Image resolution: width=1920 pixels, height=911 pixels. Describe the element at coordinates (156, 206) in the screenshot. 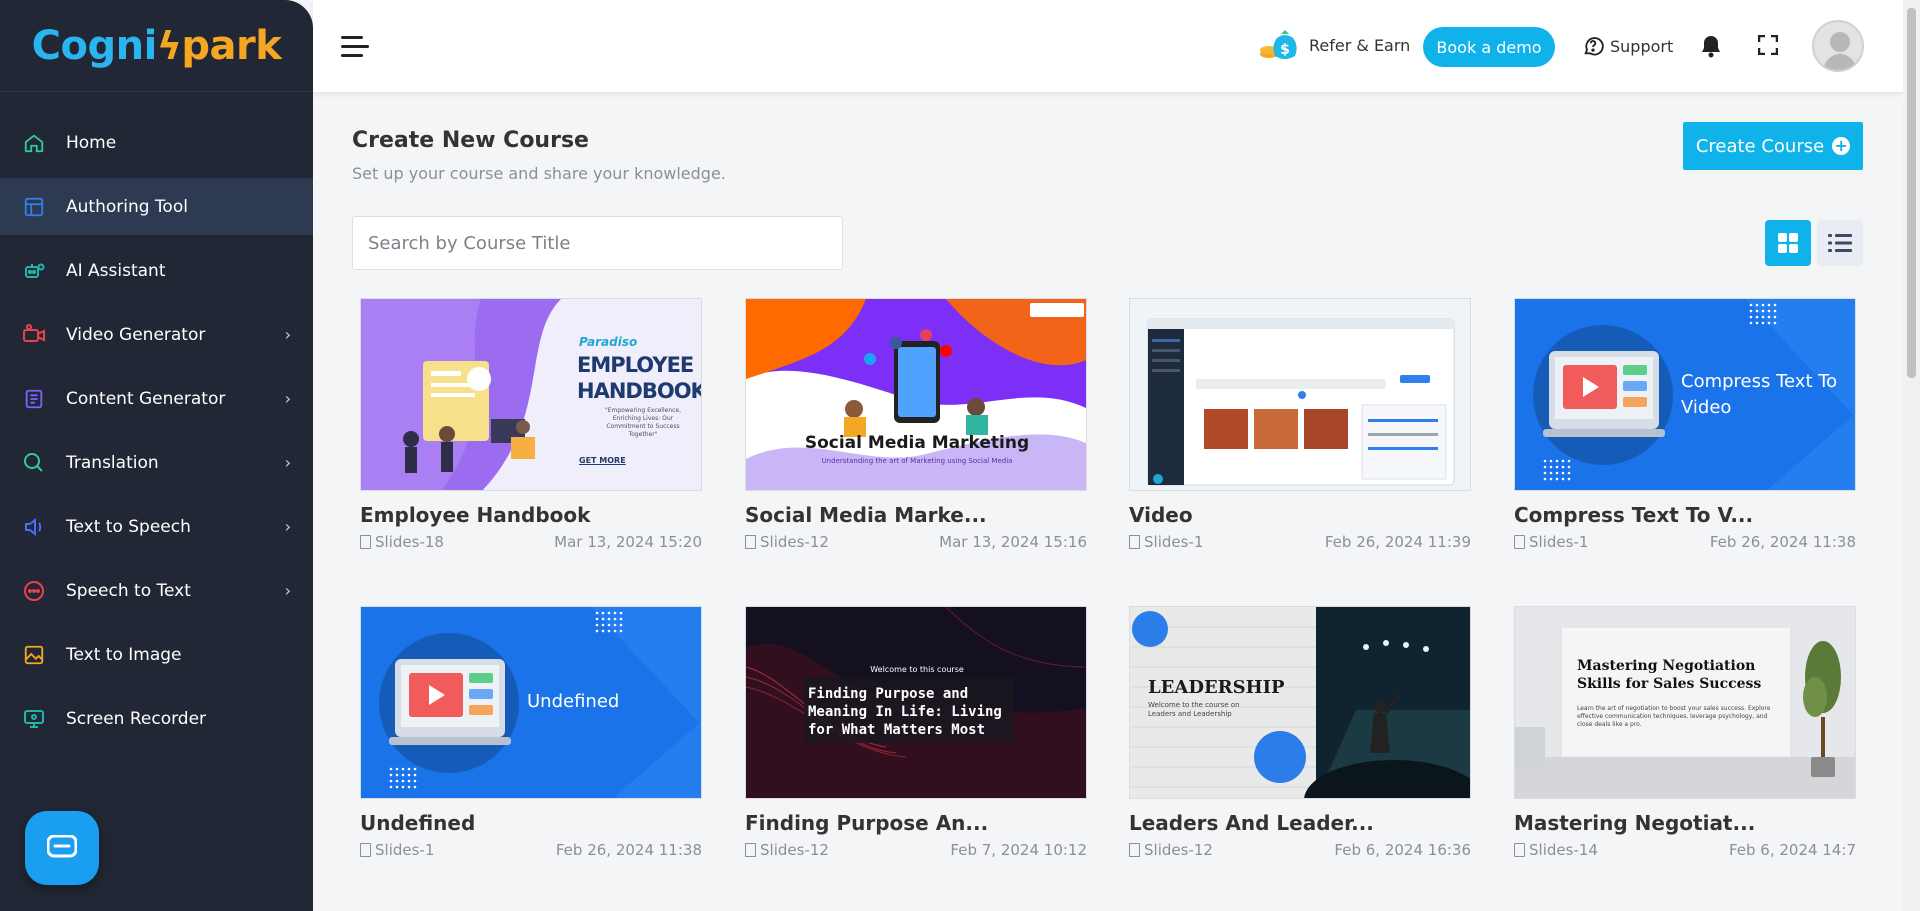

I see `sidebar-item-authoring-tool: Authoring Tool` at that location.